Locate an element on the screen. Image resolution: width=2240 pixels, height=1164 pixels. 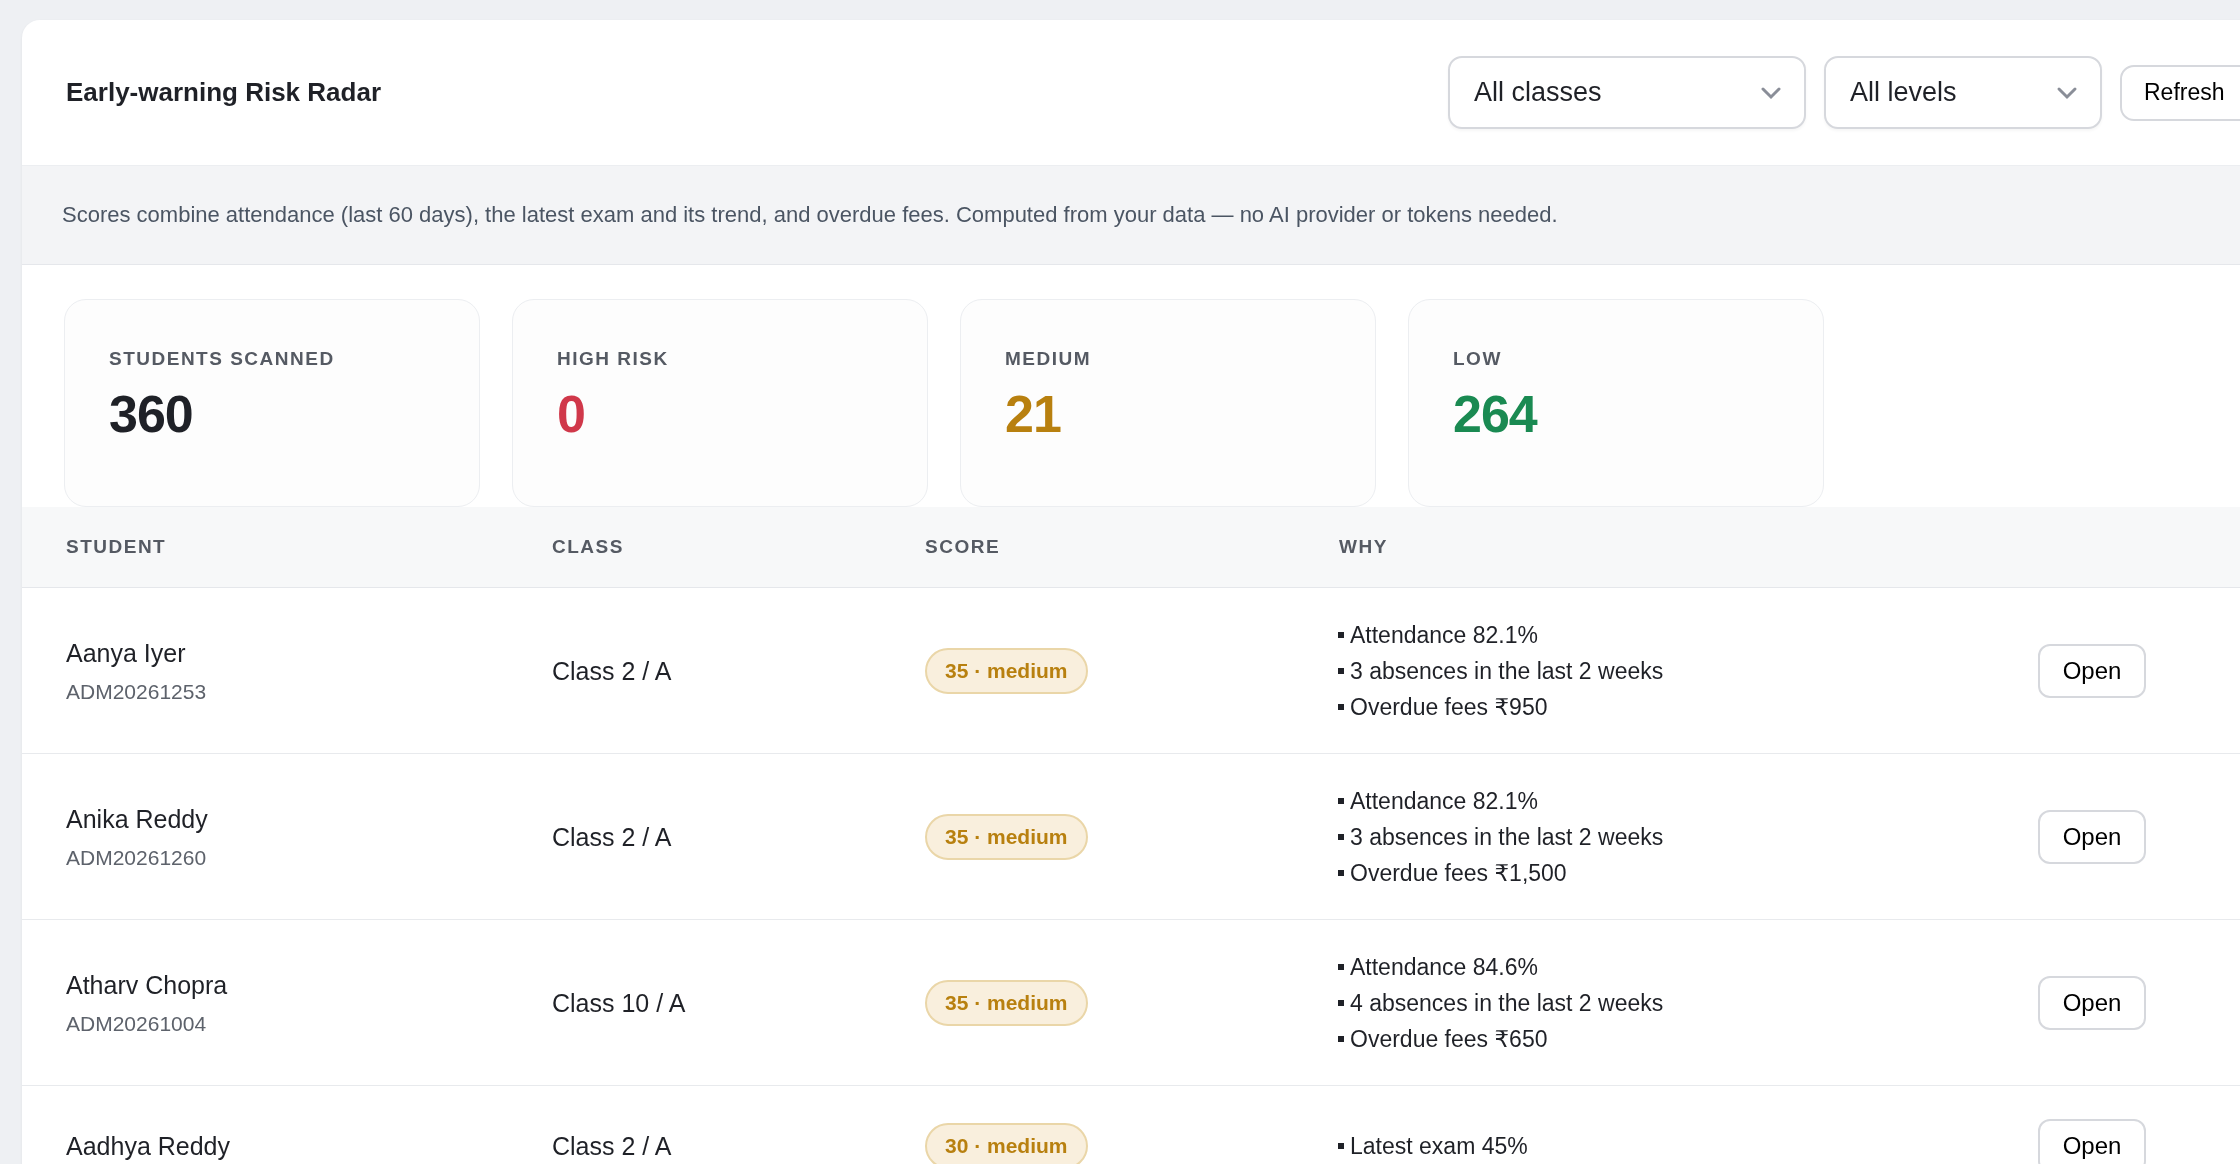
student-name: Anika Reddy is located at coordinates (137, 819).